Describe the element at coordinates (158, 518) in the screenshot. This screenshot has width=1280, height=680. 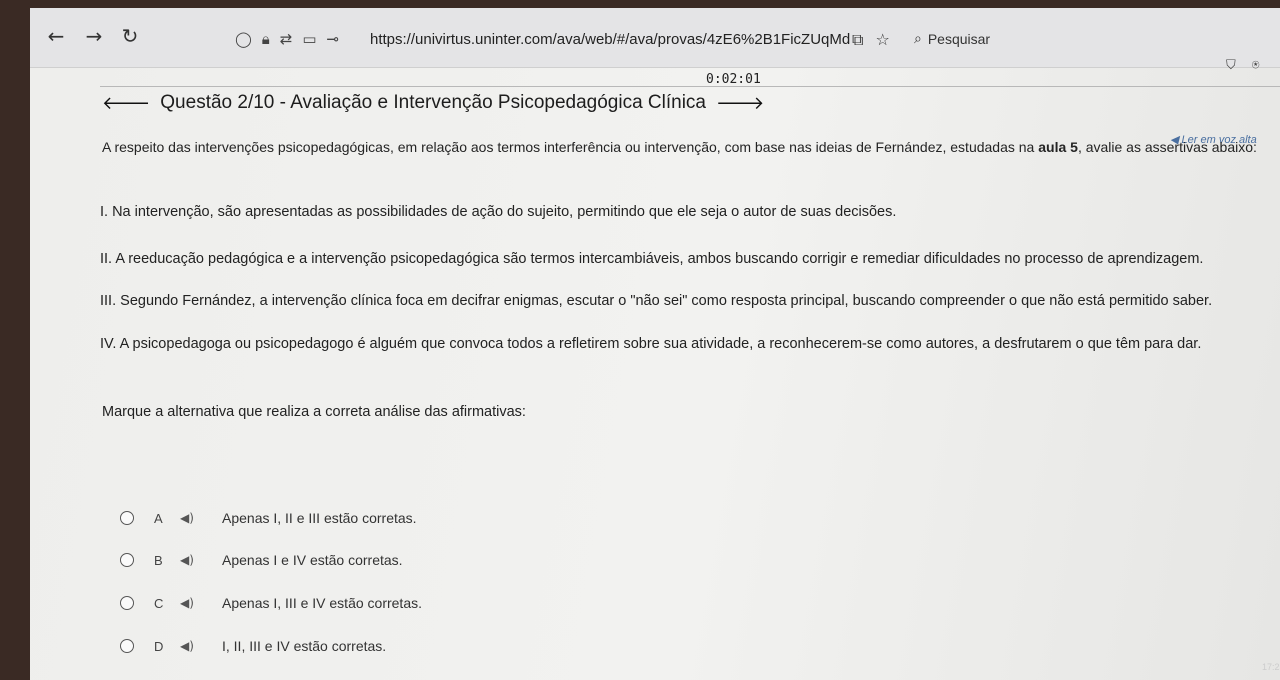
I see `option-a-letter: A` at that location.